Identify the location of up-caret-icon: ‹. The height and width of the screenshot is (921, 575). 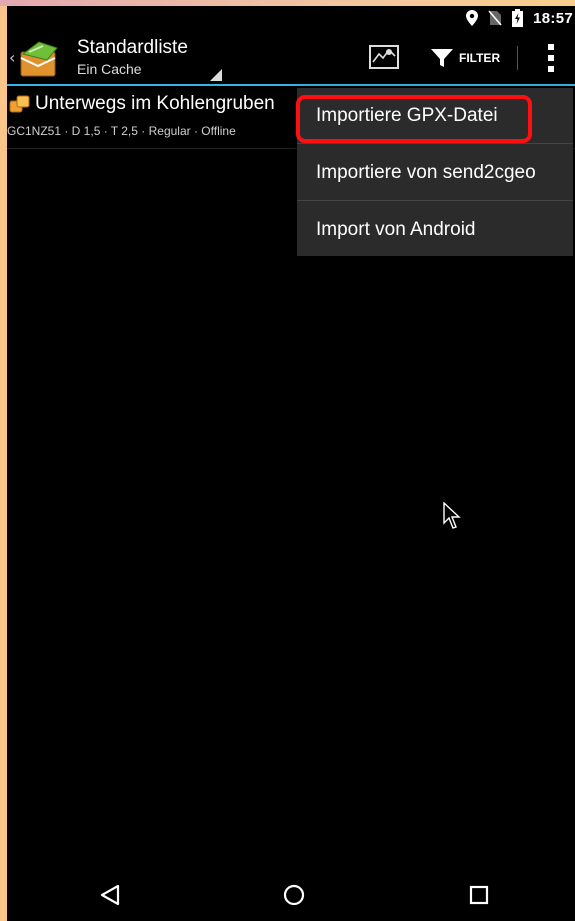
(12, 57).